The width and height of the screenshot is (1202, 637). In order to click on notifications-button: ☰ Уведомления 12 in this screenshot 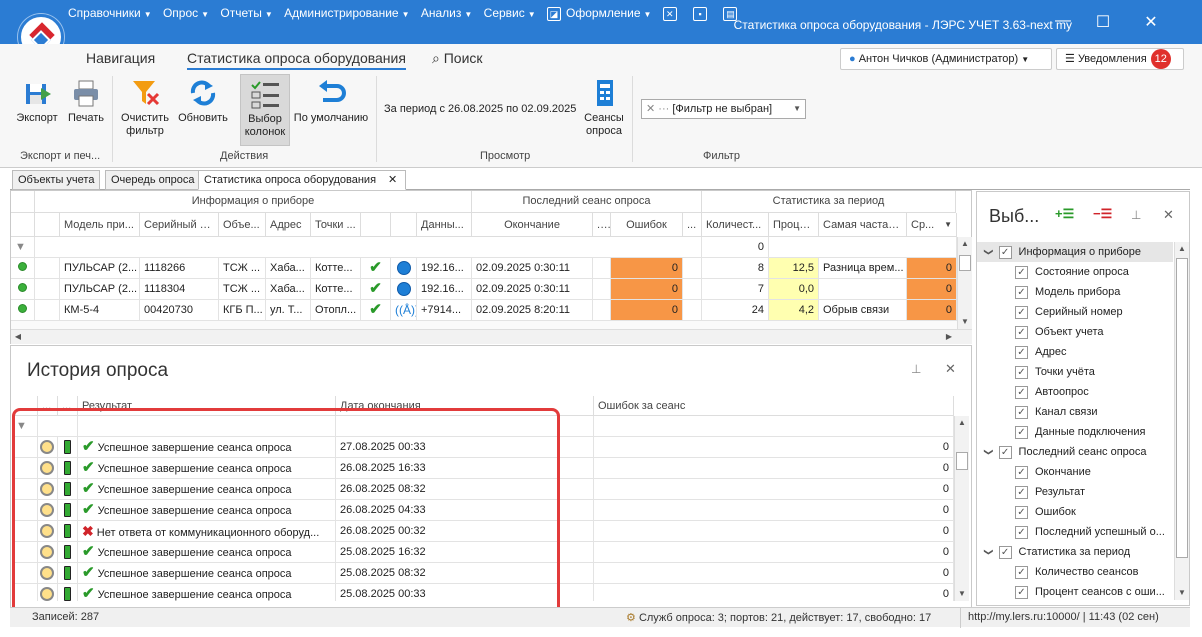, I will do `click(1120, 59)`.